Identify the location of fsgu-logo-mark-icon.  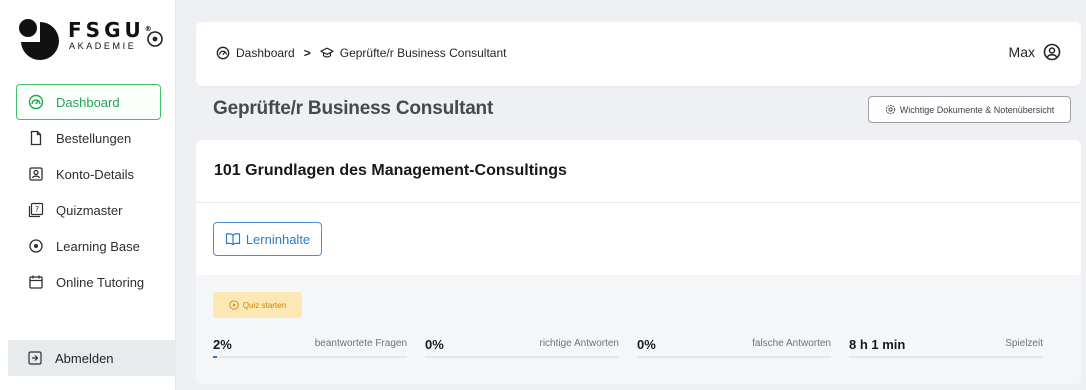
(39, 39).